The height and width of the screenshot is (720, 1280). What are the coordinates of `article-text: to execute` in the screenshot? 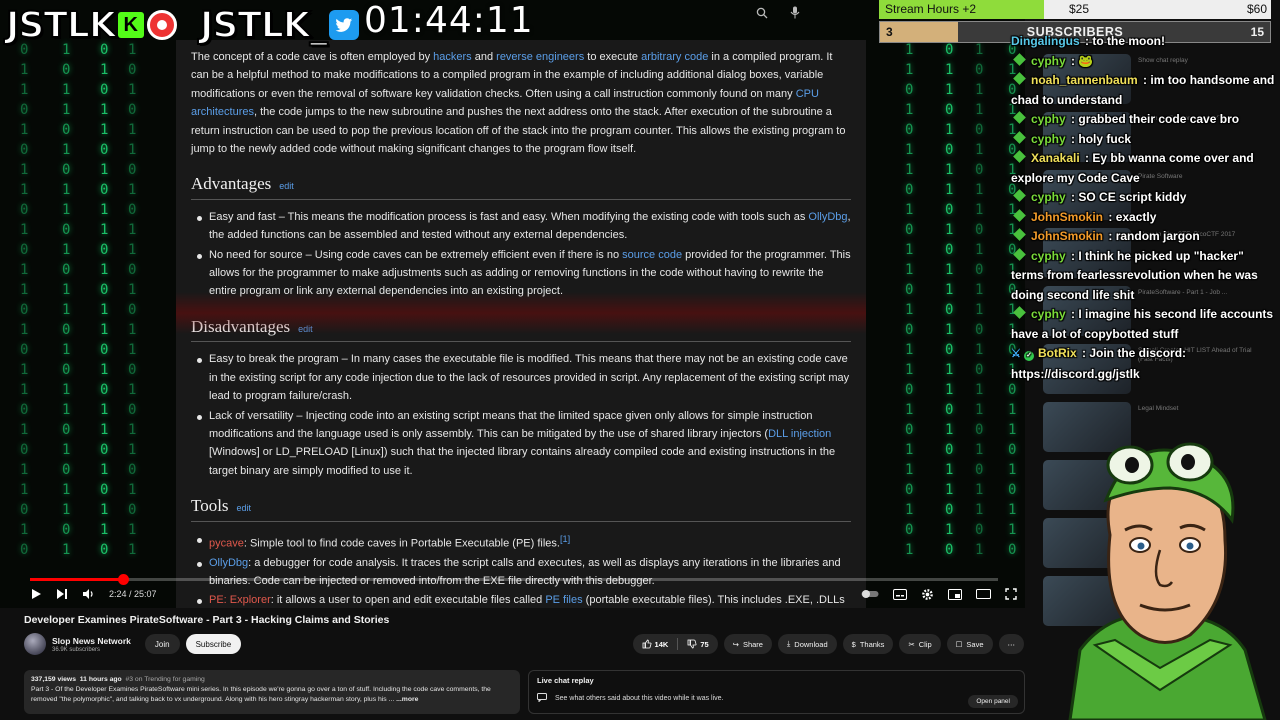 It's located at (613, 57).